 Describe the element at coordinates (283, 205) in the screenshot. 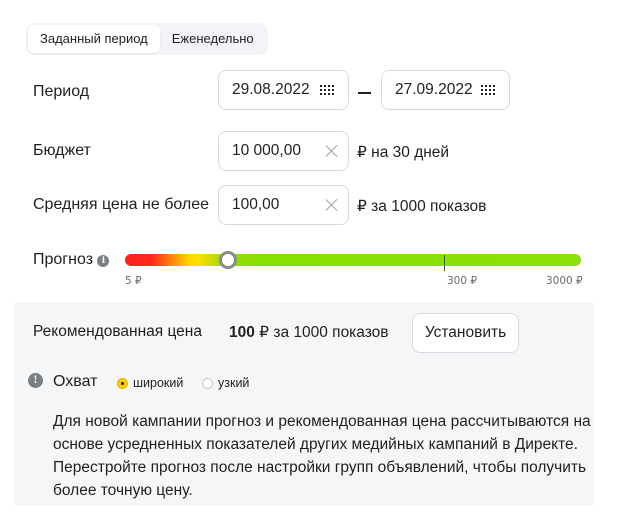

I see `avg-price-input: 100,00` at that location.